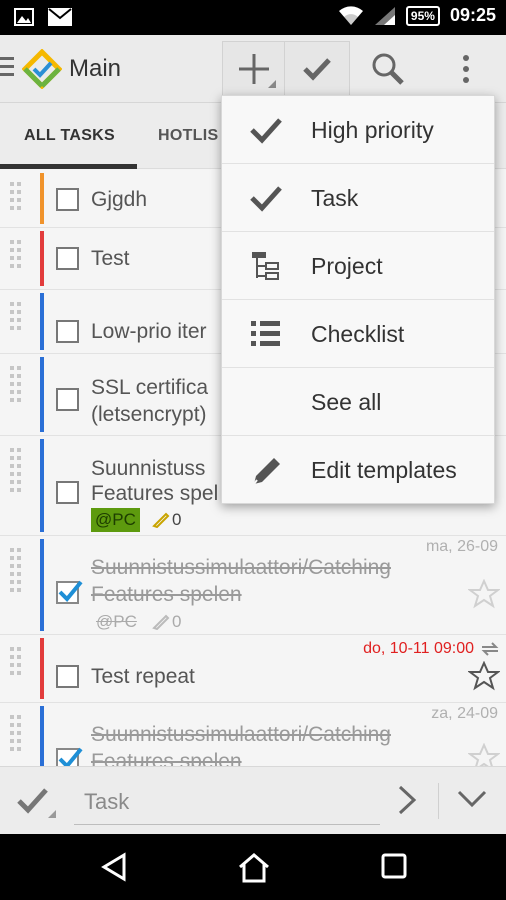  What do you see at coordinates (155, 493) in the screenshot?
I see `task-title-line2: Features spel` at bounding box center [155, 493].